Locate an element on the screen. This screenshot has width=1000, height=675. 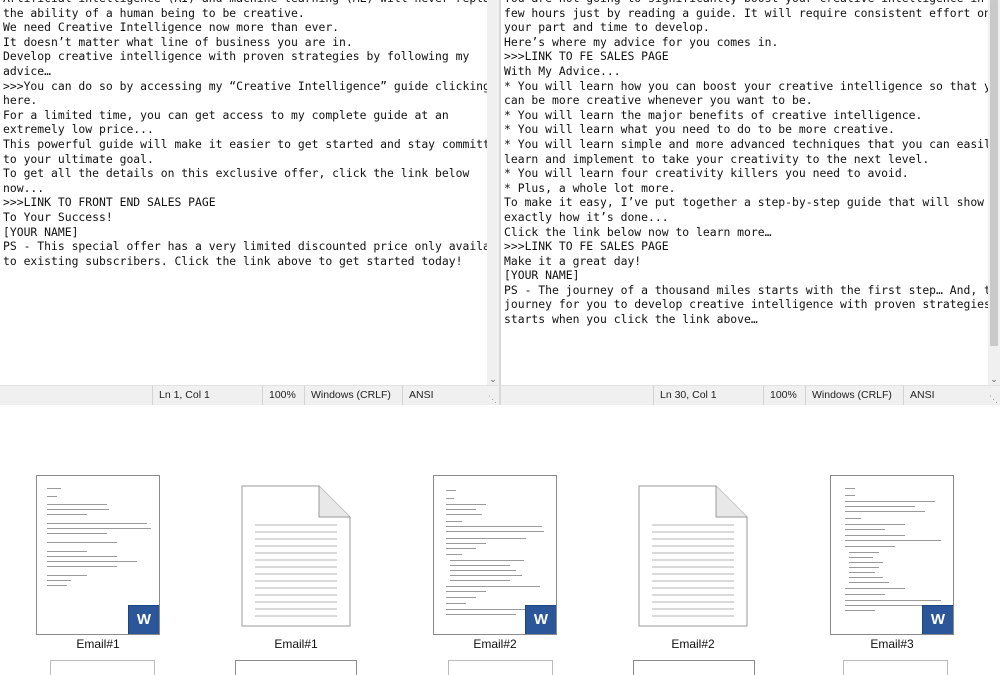
file-item: Email#2 is located at coordinates (695, 535).